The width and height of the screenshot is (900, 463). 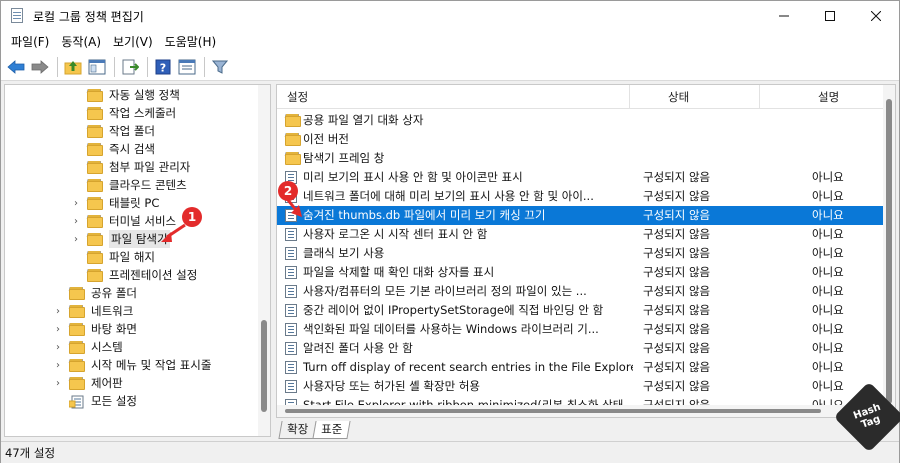 What do you see at coordinates (264, 260) in the screenshot?
I see `tree-vertical-scrollbar` at bounding box center [264, 260].